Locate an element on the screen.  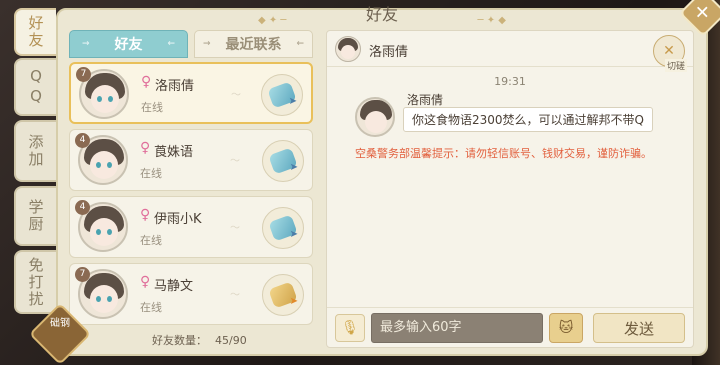
cat-face-icon: 🐱 is located at coordinates (566, 328).